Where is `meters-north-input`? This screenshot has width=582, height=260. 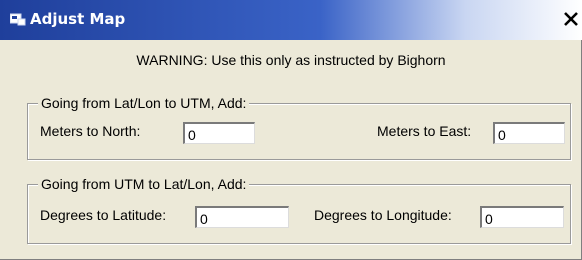
meters-north-input is located at coordinates (219, 133).